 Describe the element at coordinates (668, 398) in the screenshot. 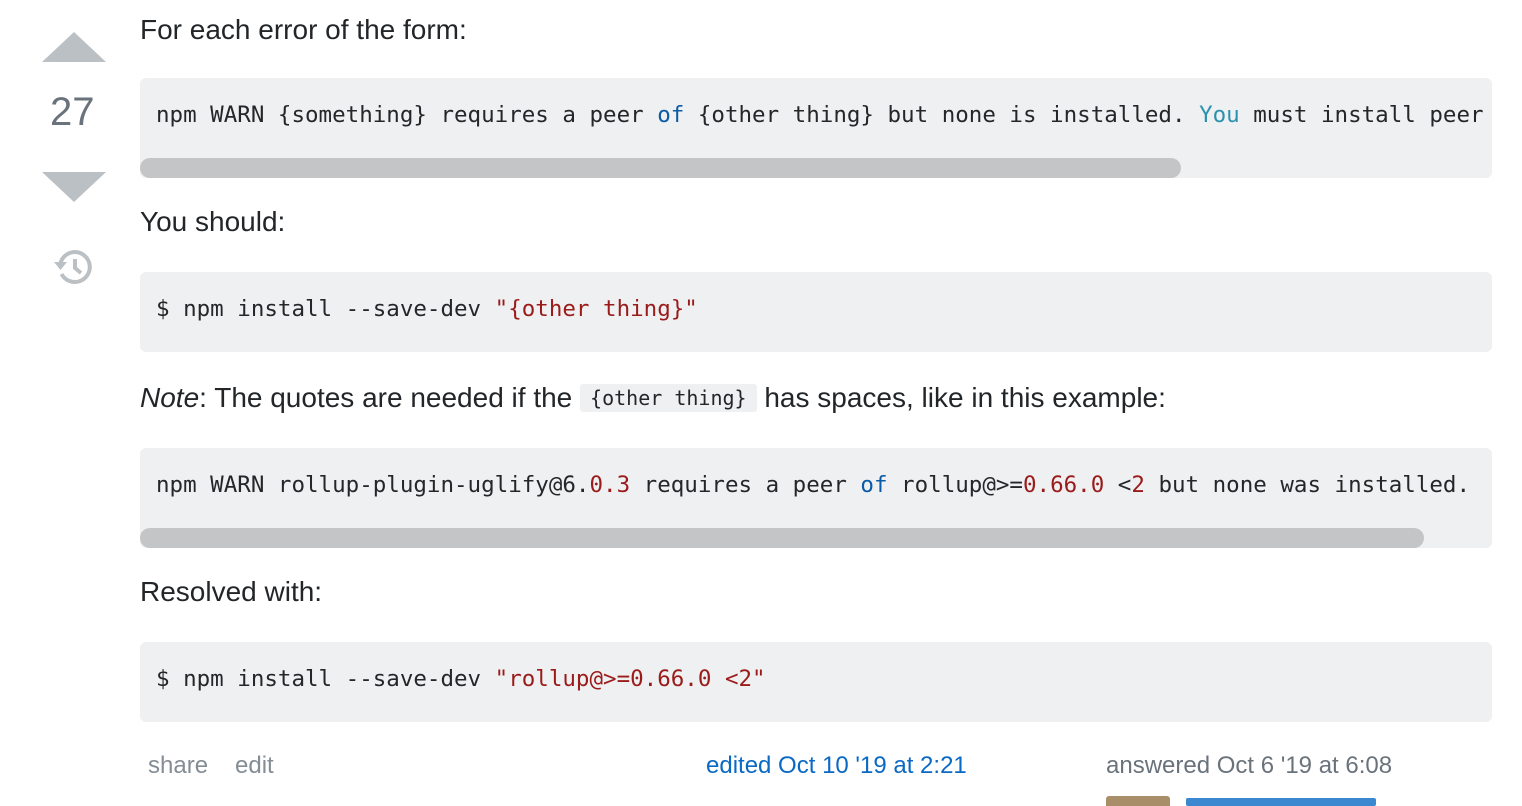

I see `inline-code: {other thing}` at that location.